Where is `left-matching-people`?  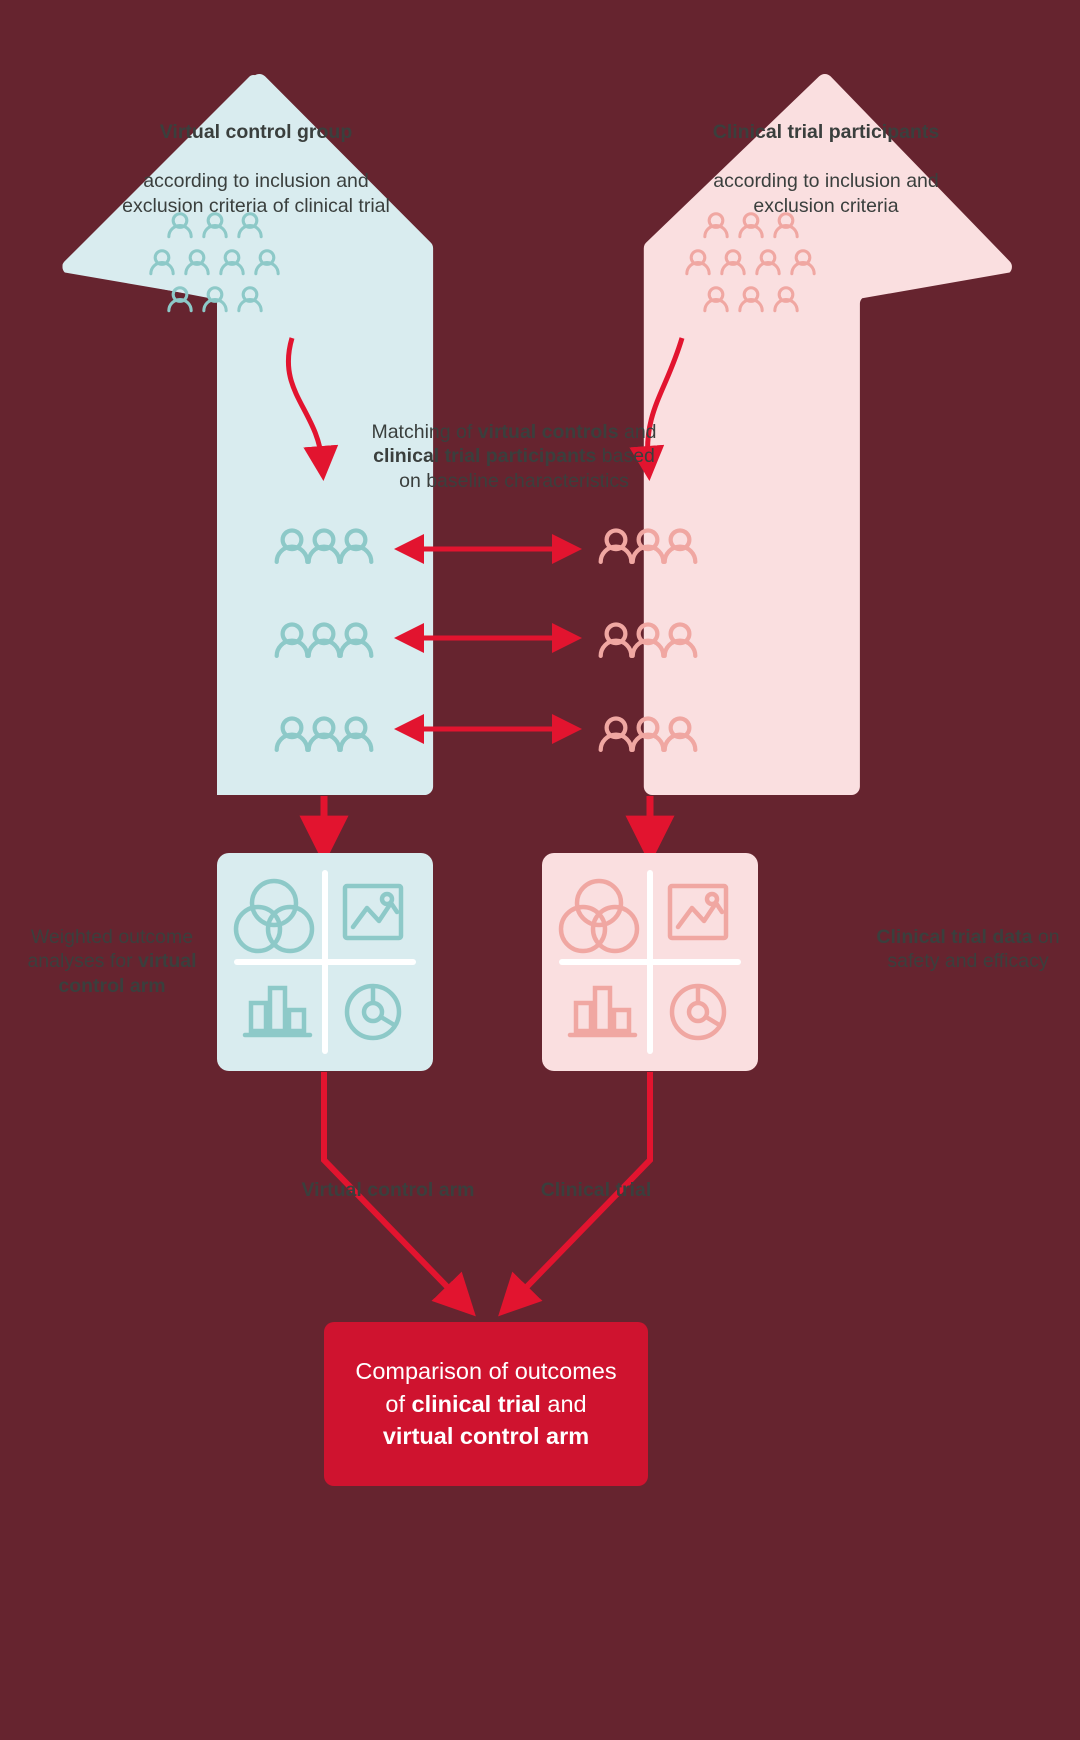
left-matching-people is located at coordinates (324, 639).